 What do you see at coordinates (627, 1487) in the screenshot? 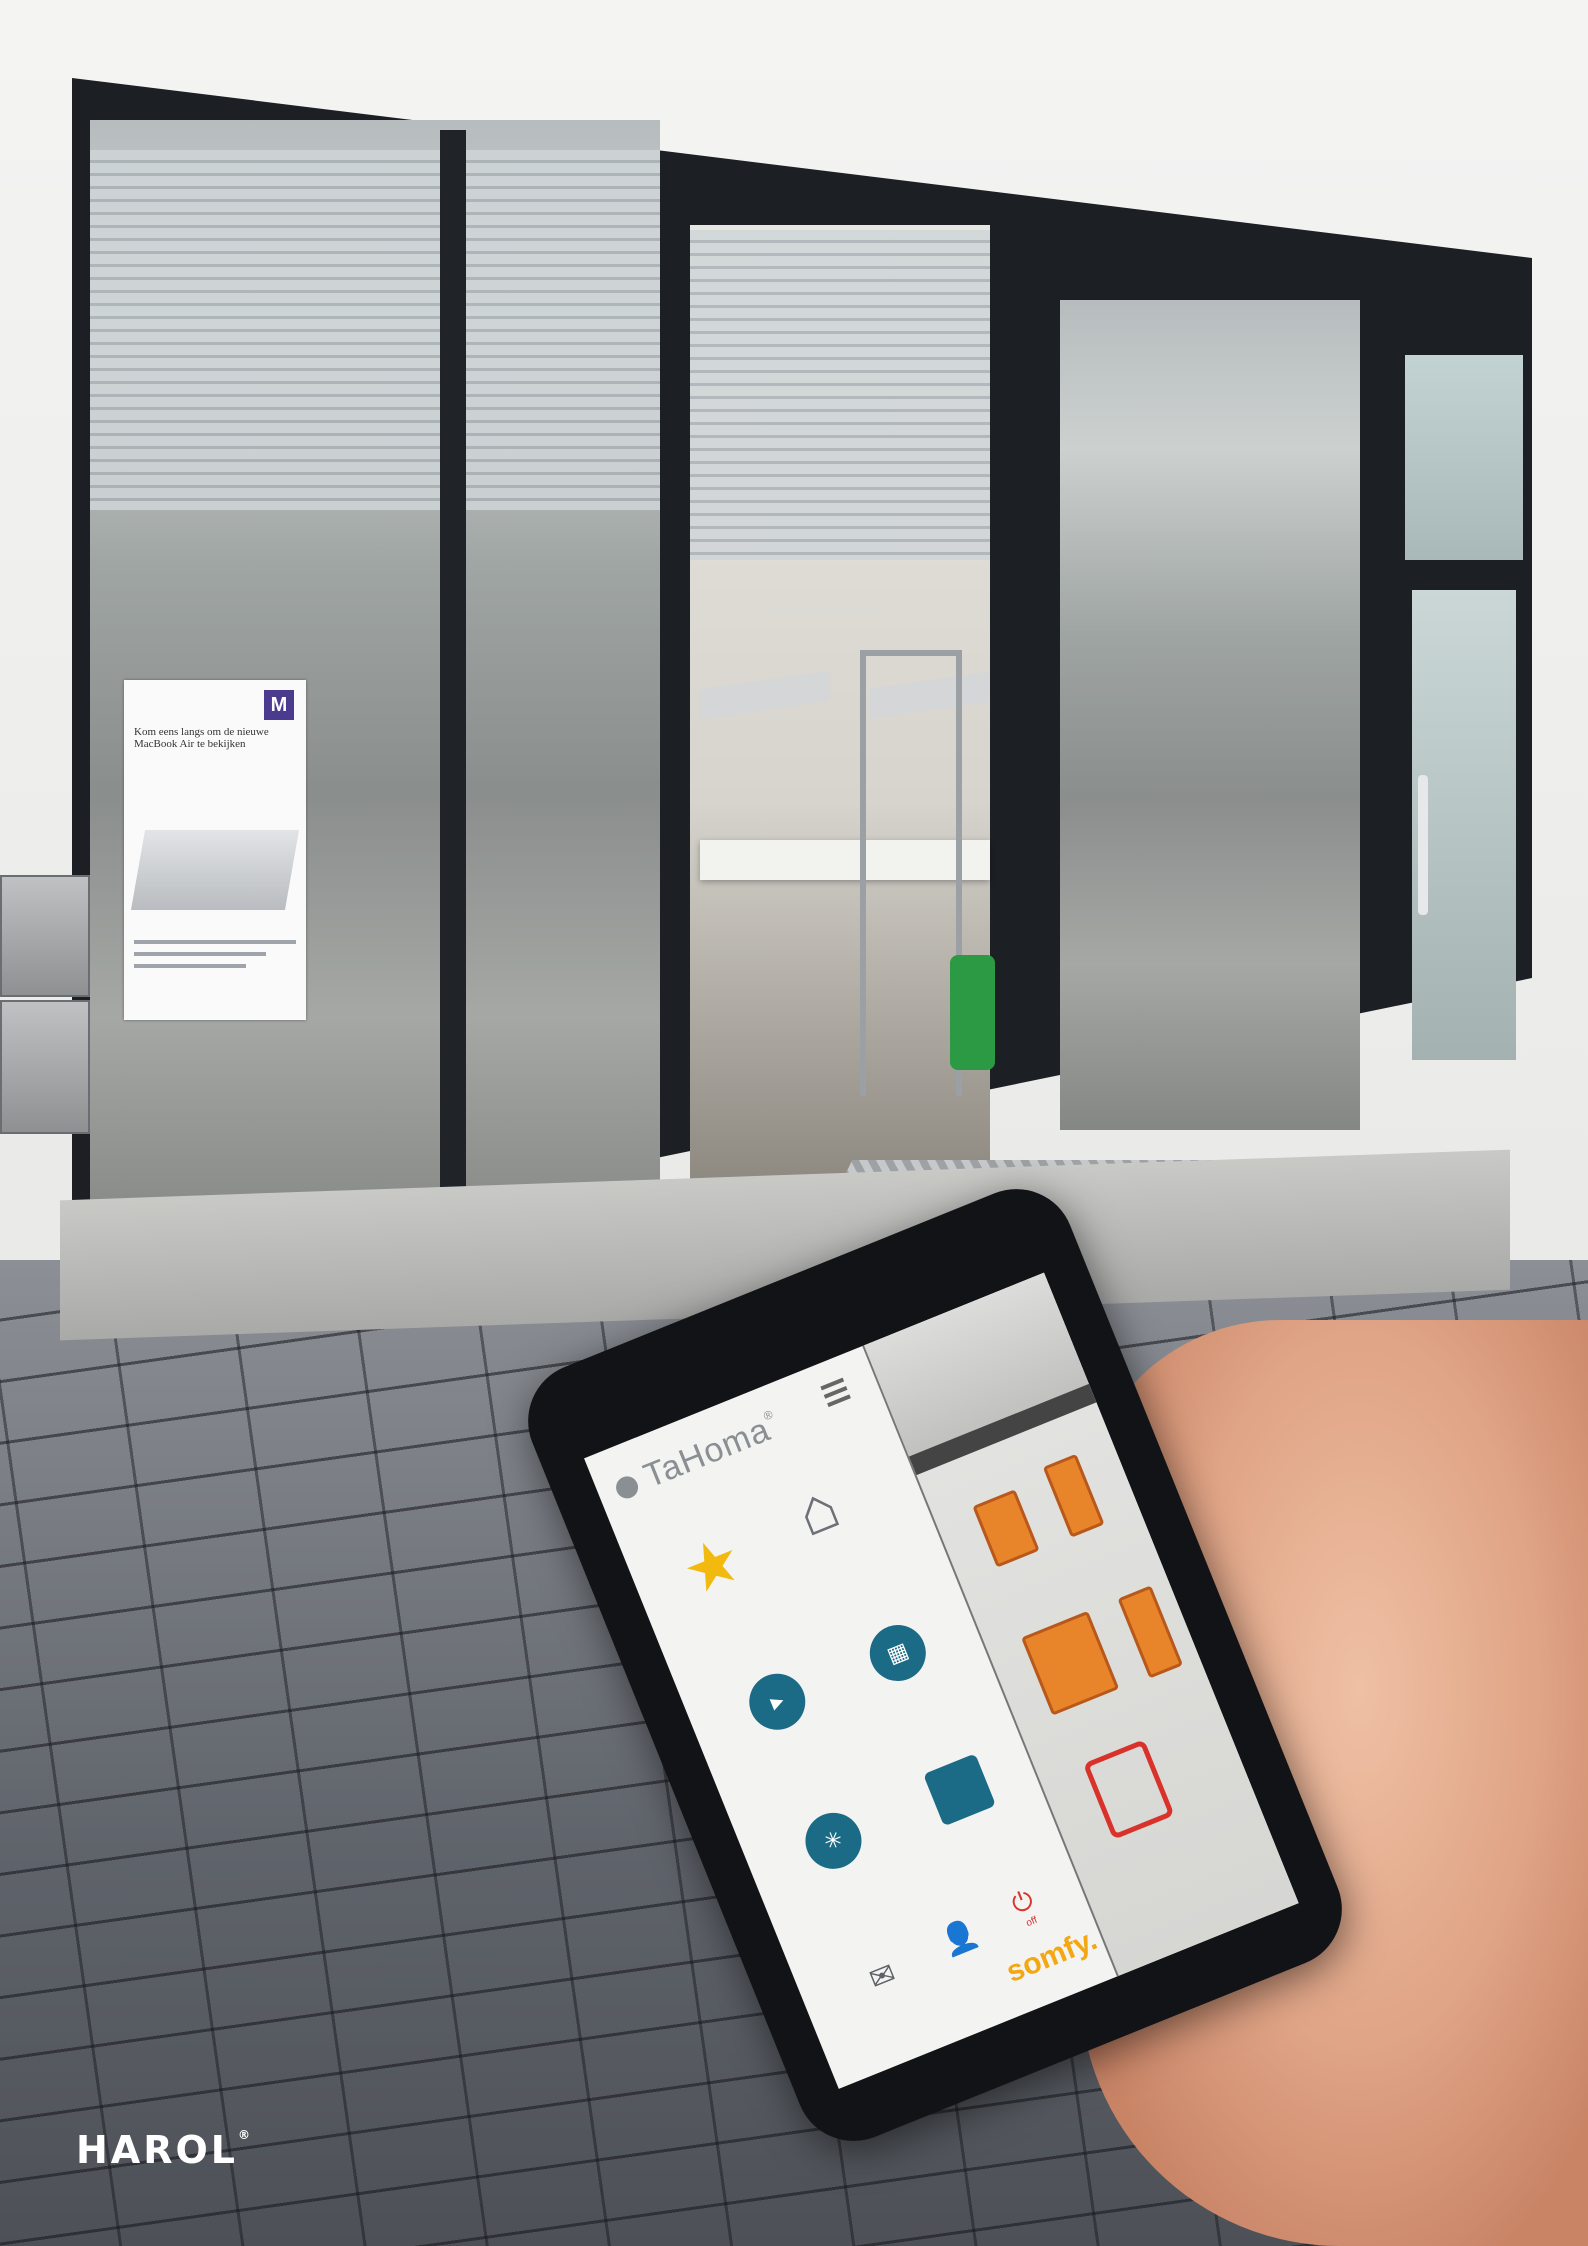
I see `tahoma-logo-icon` at bounding box center [627, 1487].